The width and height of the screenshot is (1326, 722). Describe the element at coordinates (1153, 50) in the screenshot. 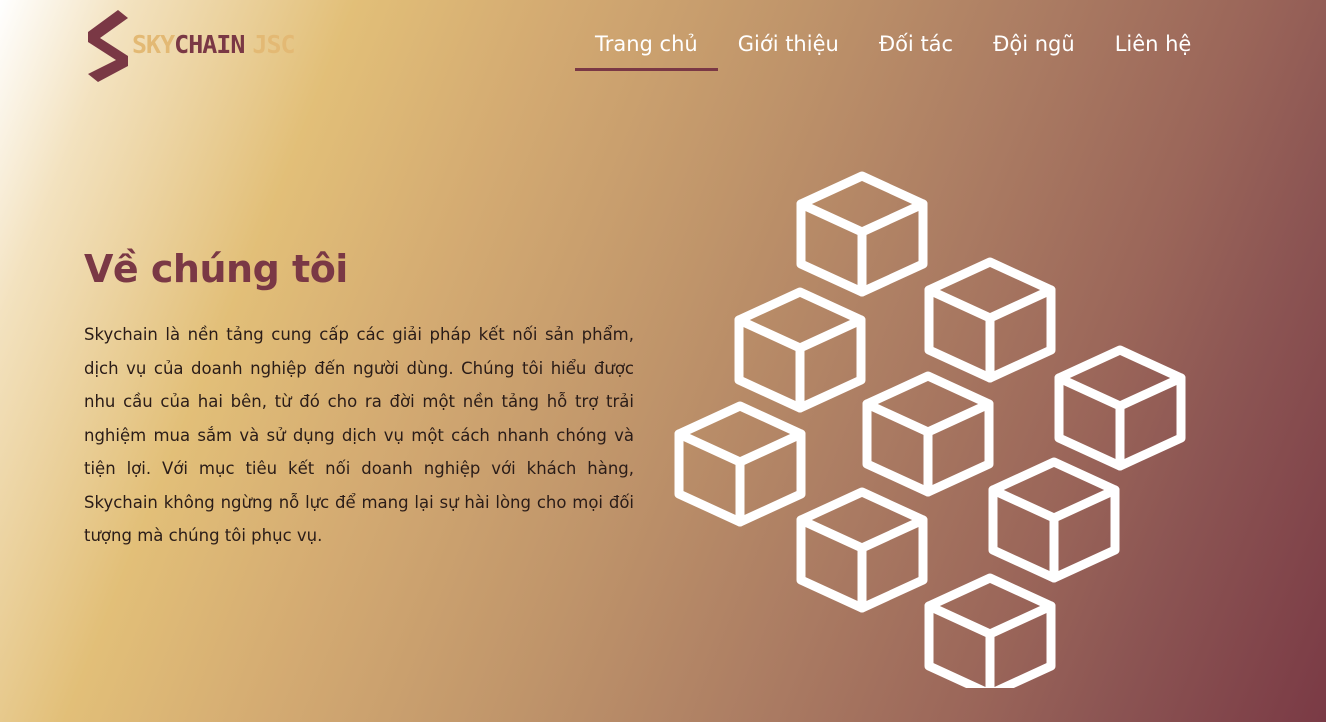

I see `nav-item-lien-he: Liên hệ` at that location.